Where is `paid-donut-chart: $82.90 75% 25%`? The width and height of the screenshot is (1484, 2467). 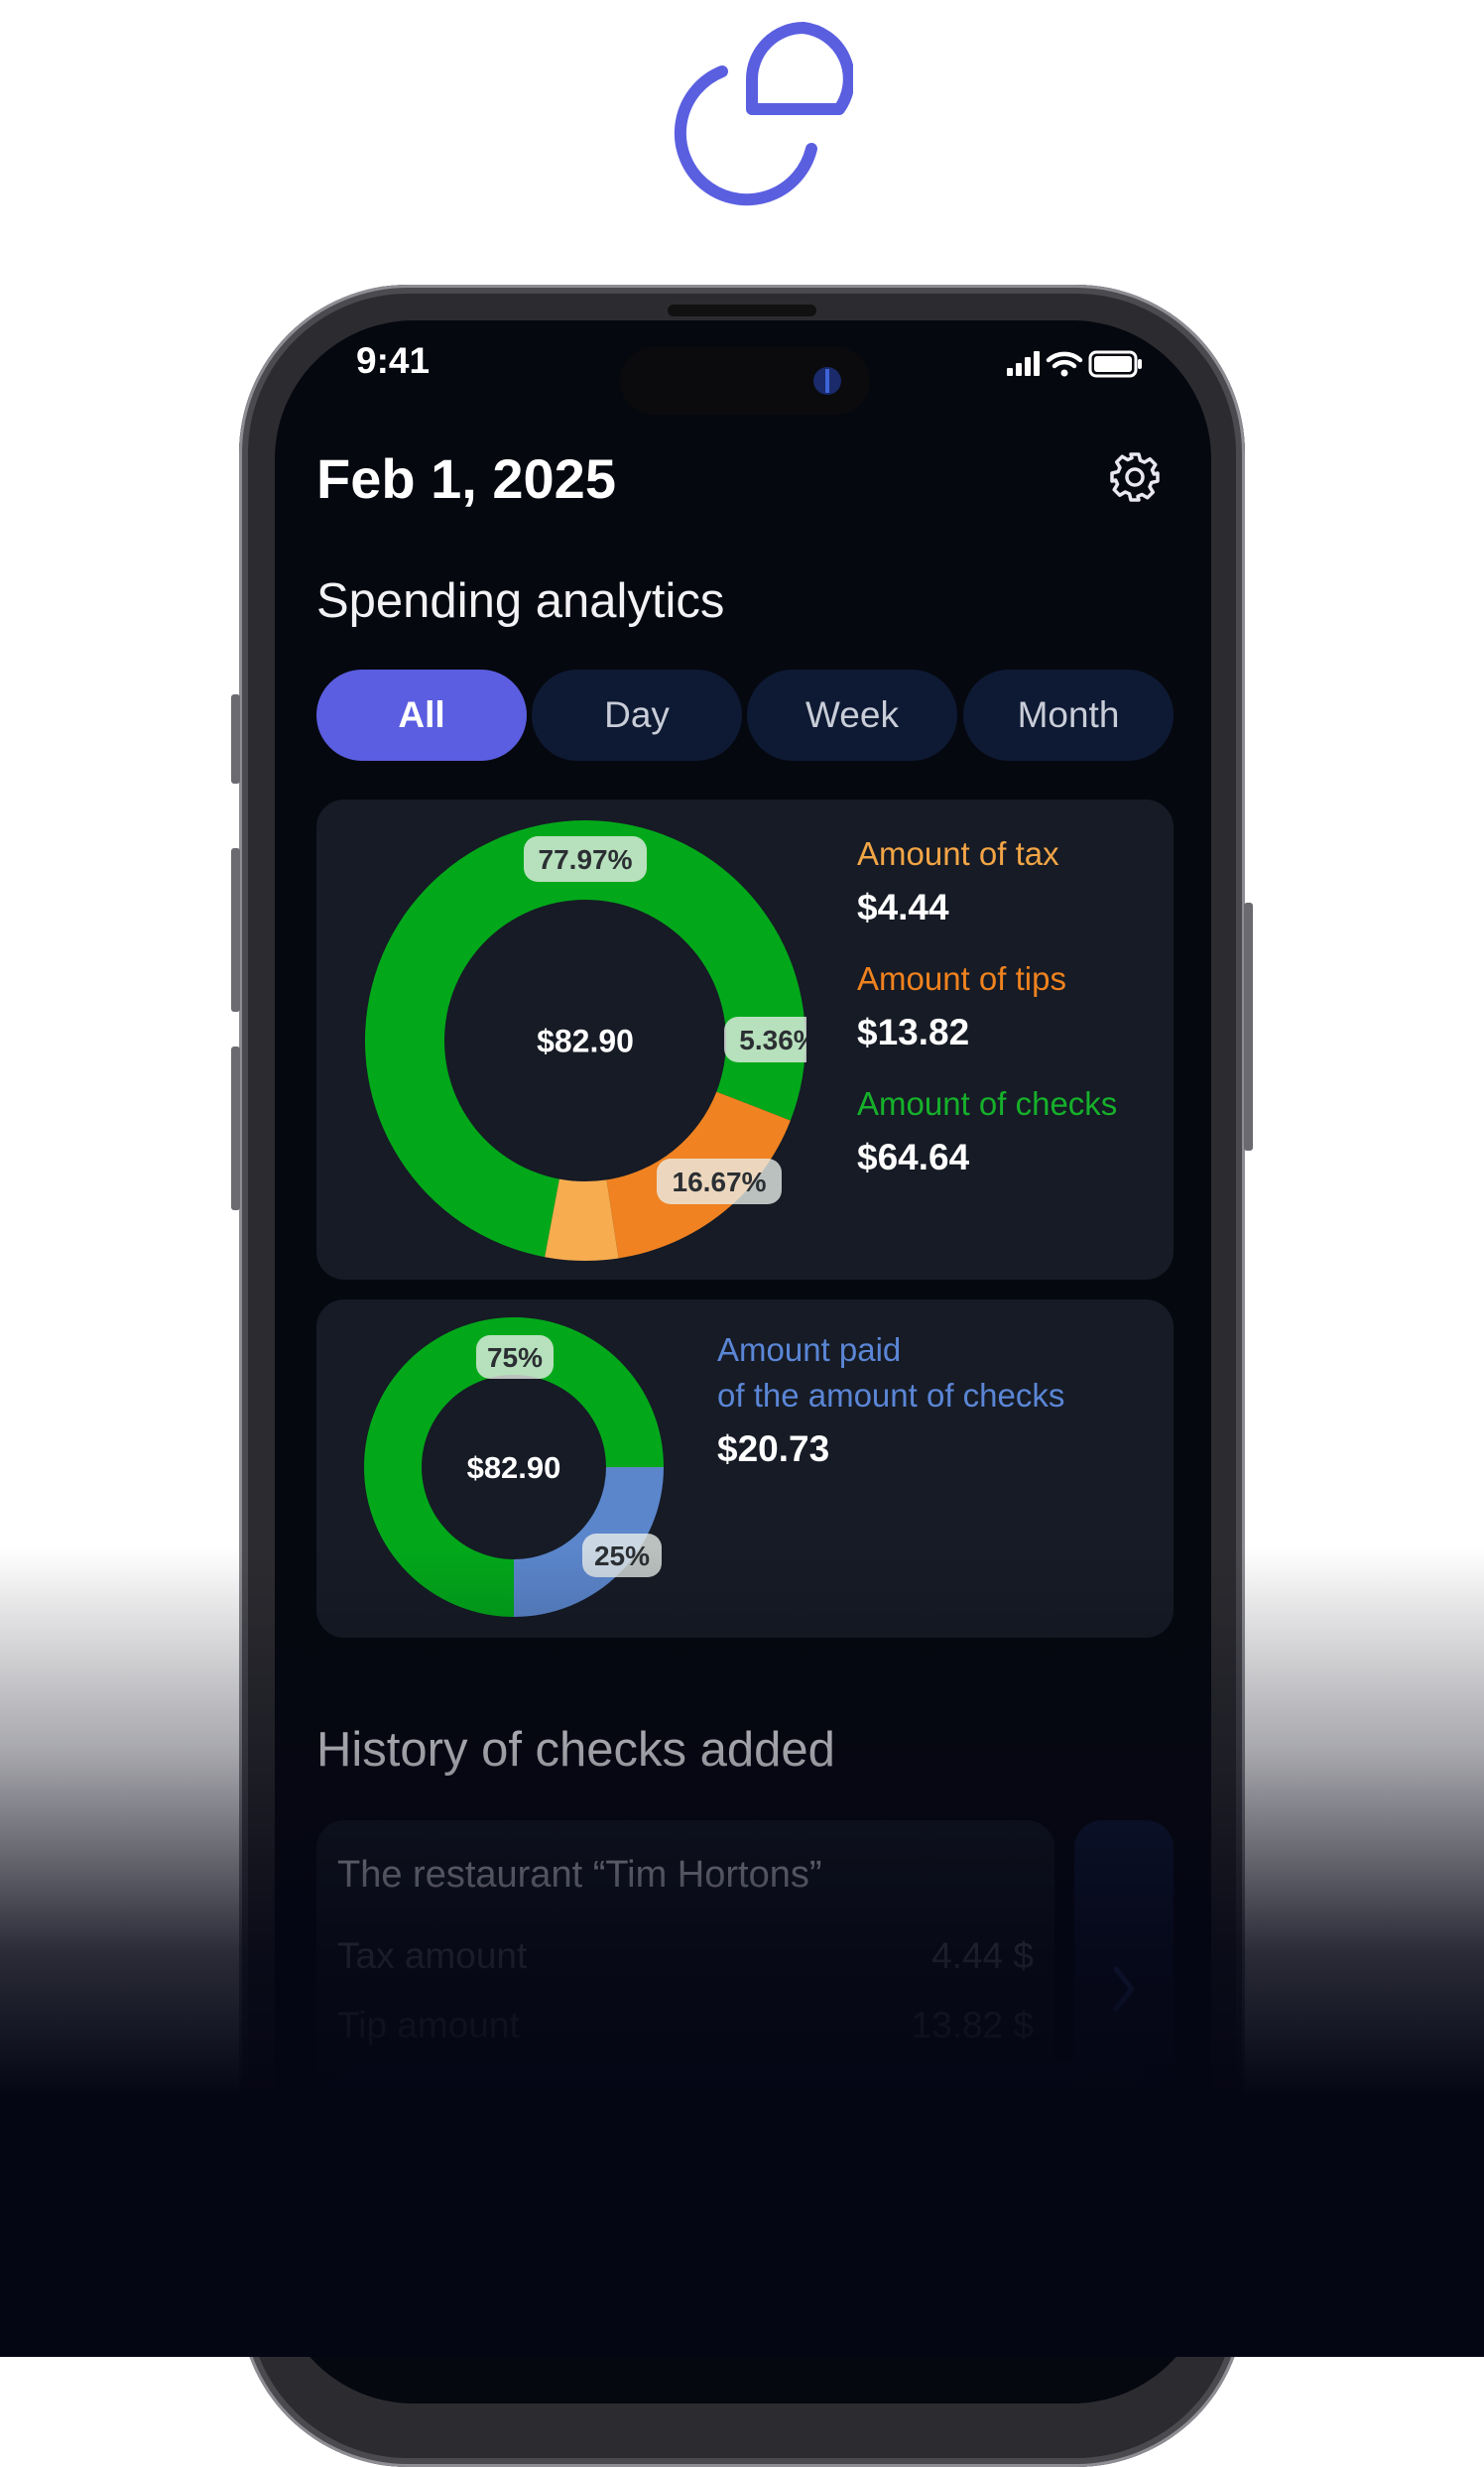
paid-donut-chart: $82.90 75% 25% is located at coordinates (514, 1467).